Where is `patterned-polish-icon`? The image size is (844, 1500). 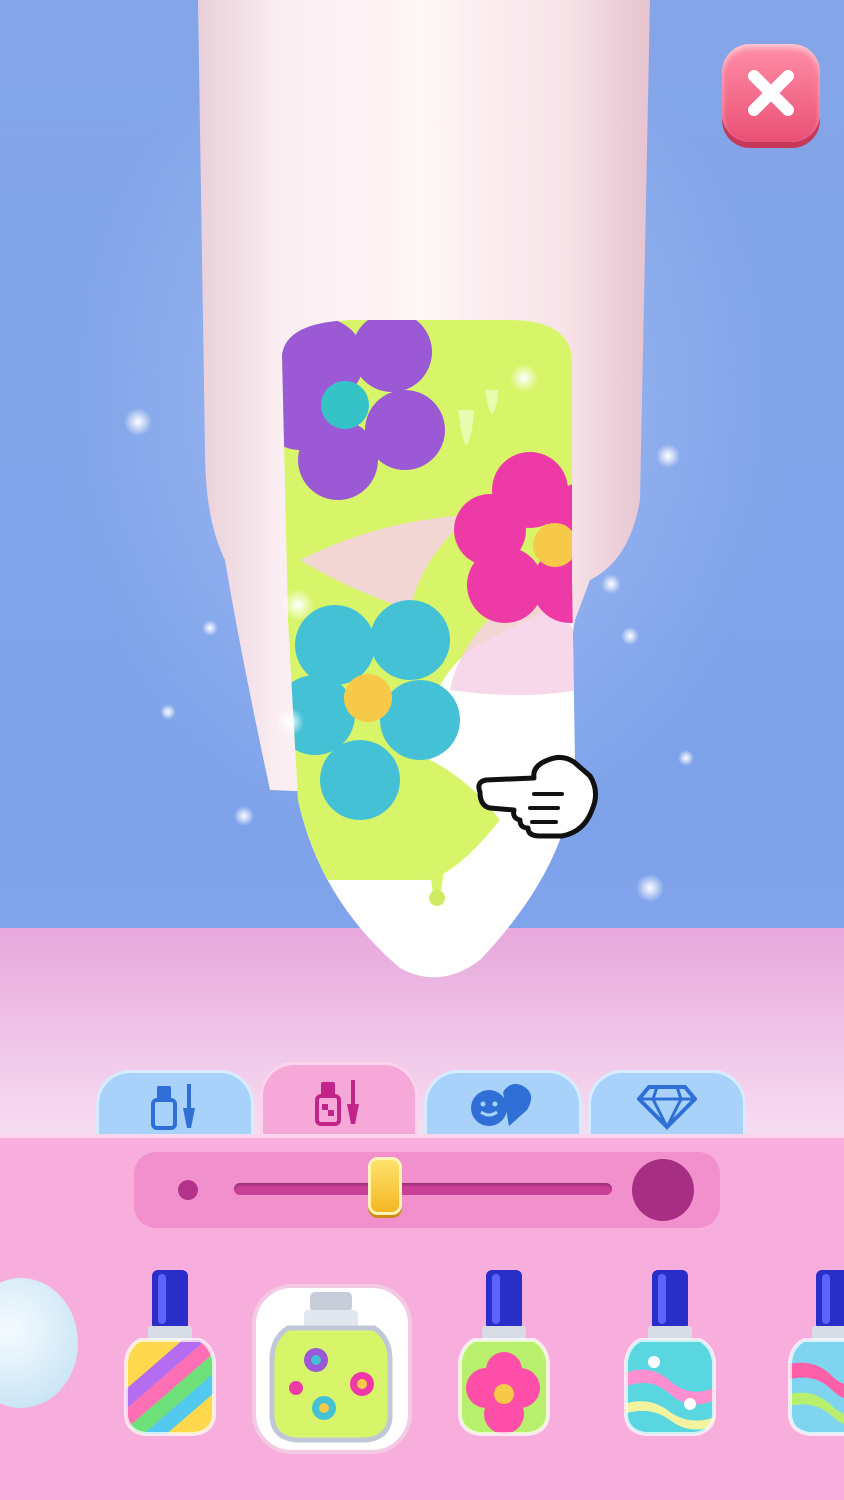
patterned-polish-icon is located at coordinates (337, 1102).